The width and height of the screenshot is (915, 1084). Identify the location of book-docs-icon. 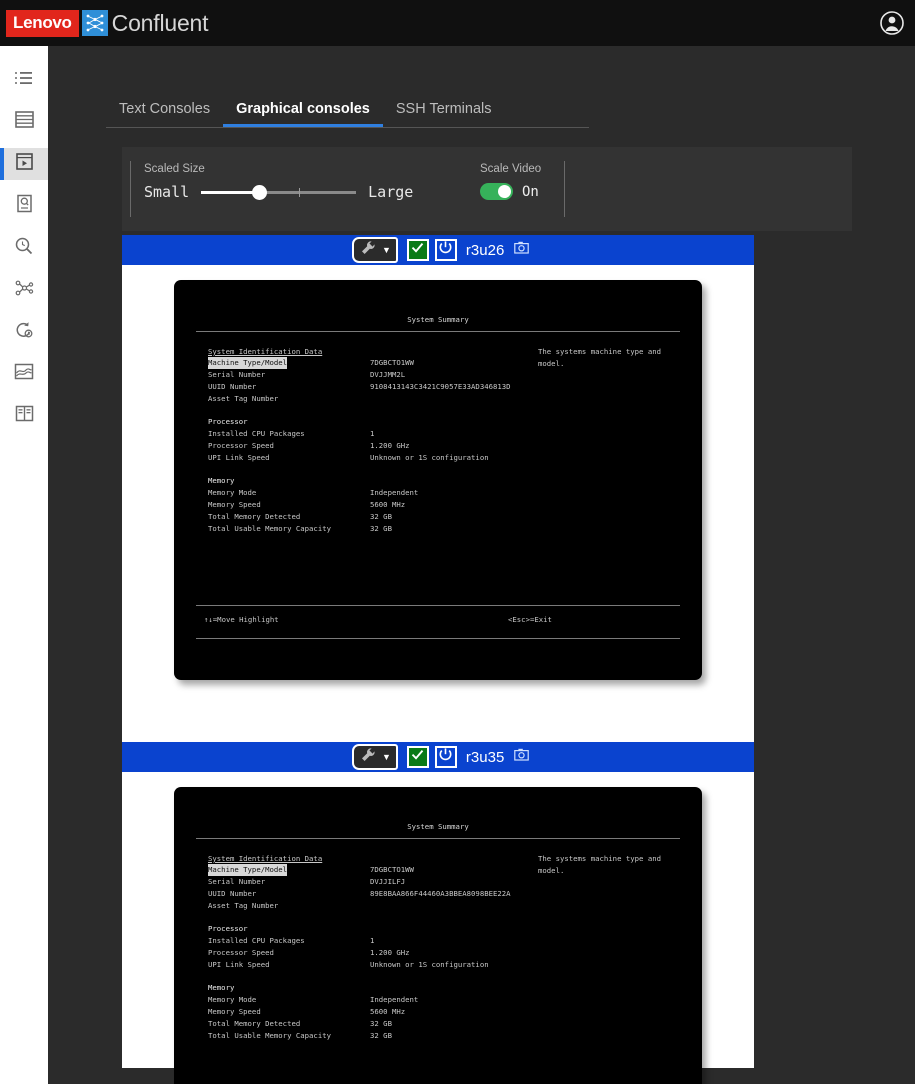
(24, 416).